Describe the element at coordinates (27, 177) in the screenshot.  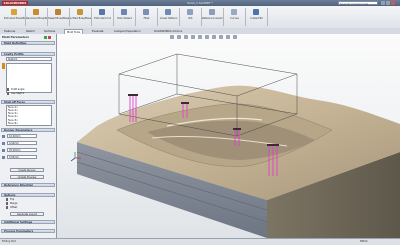
I see `action-button: Update Preview` at that location.